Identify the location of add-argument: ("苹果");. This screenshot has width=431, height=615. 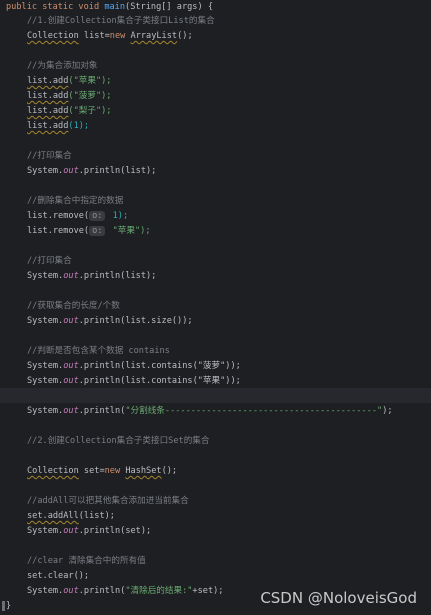
(90, 81).